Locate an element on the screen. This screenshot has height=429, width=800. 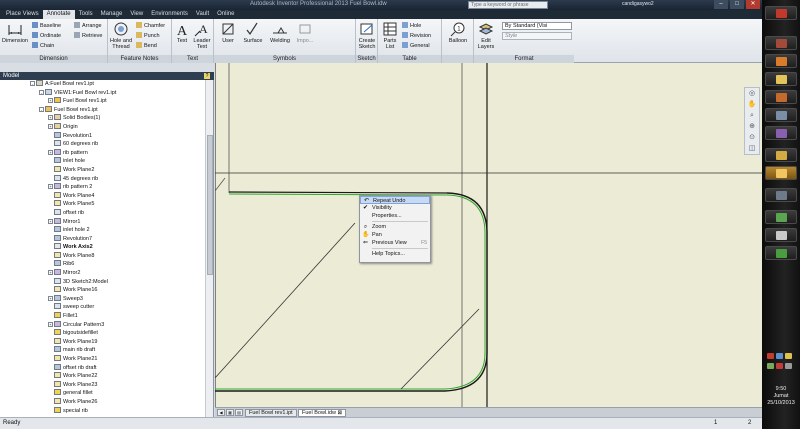
revision-table-button: Revision is located at coordinates (416, 36).